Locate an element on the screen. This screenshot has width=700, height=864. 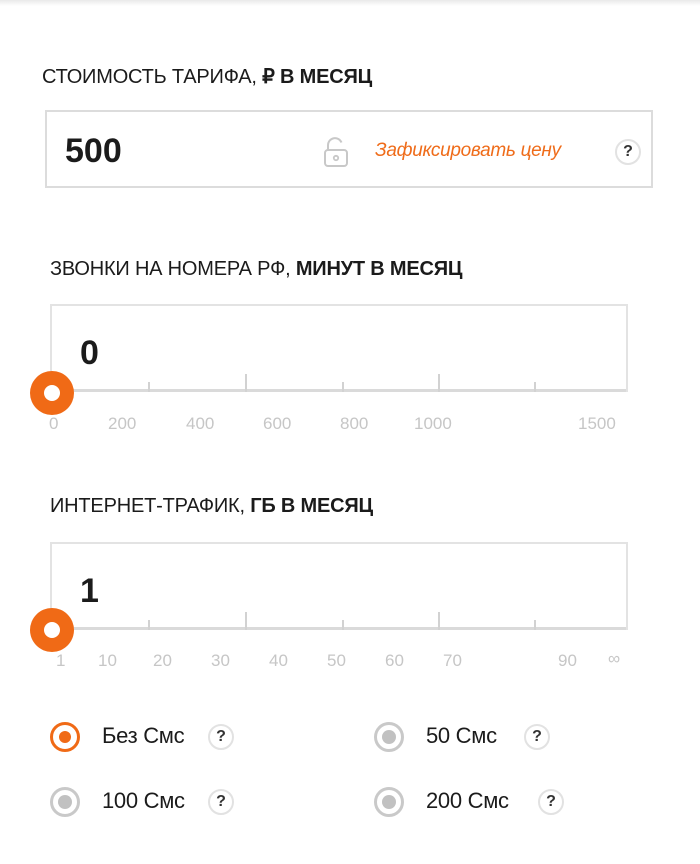
calls-label-text: ЗВОНКИ НА НОМЕРА РФ, is located at coordinates (173, 269).